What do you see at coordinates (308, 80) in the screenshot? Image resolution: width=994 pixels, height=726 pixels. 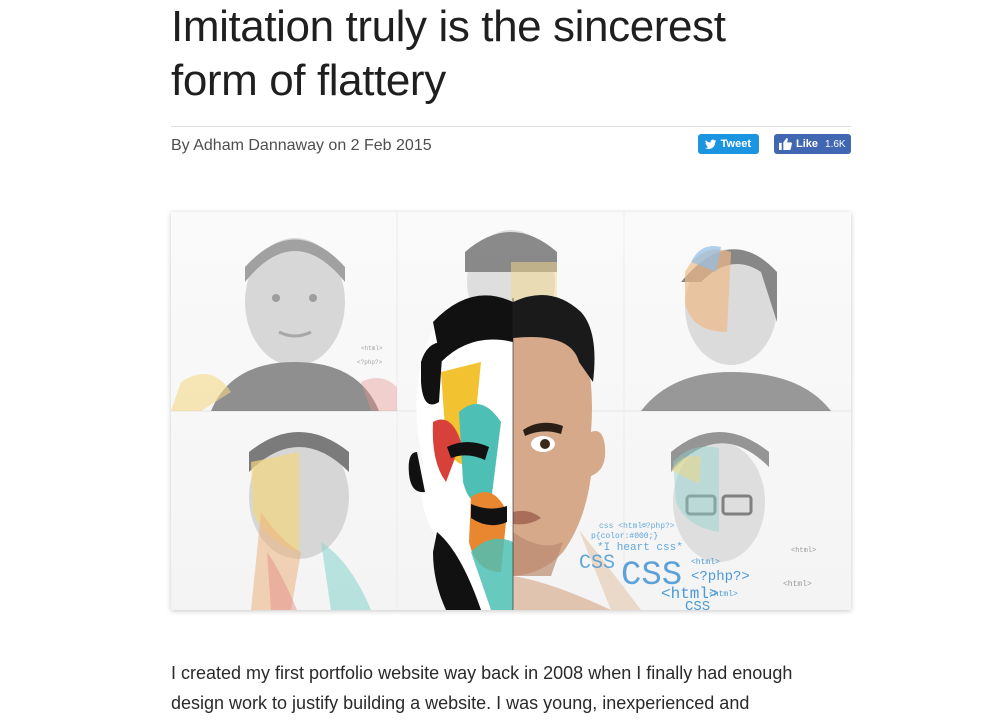 I see `article-title-line-2: form of flattery` at bounding box center [308, 80].